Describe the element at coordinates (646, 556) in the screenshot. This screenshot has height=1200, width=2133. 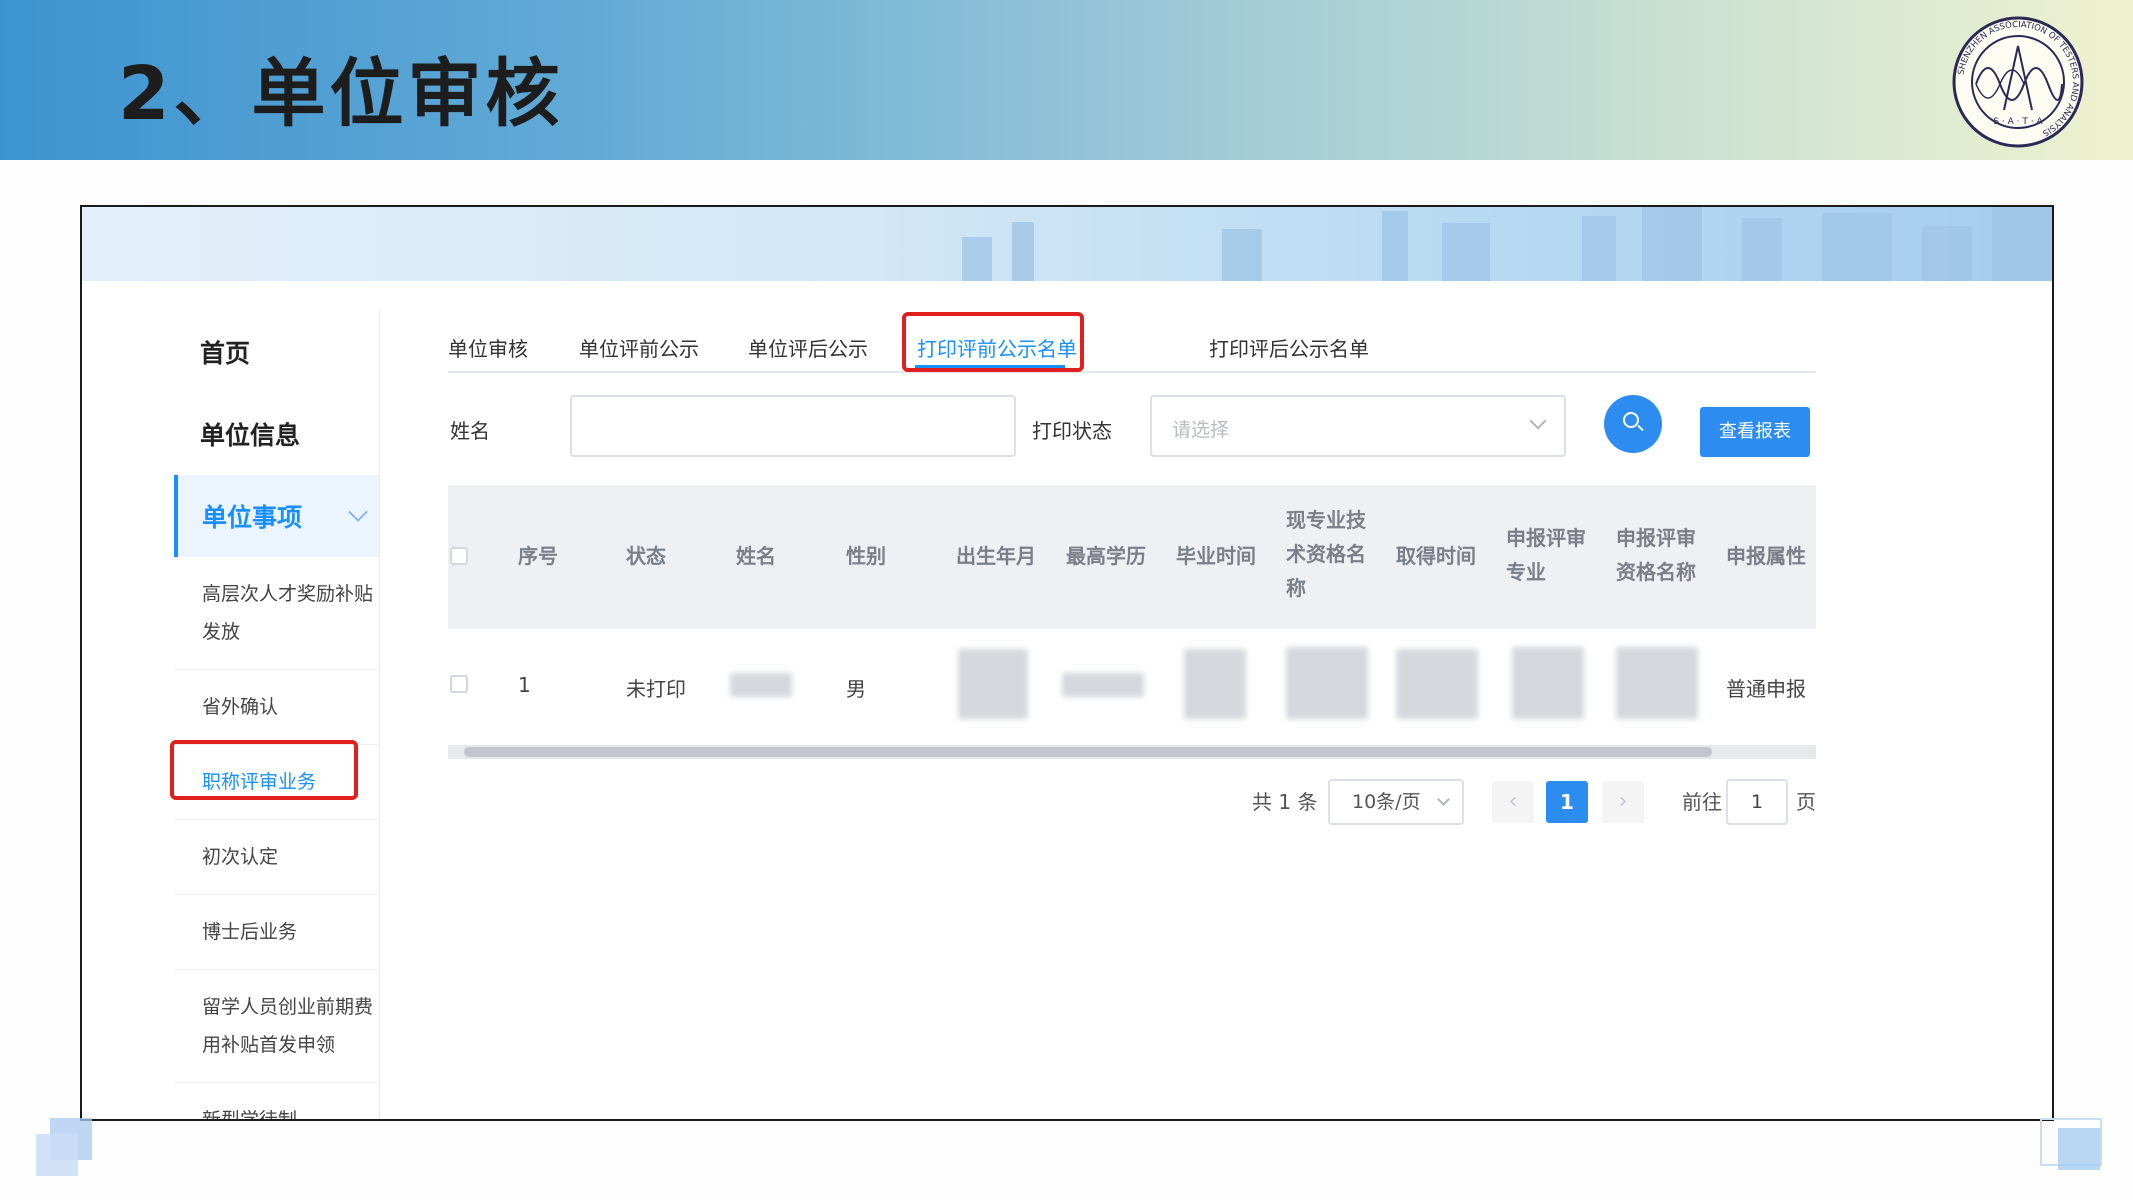
I see `column-header: 状态` at that location.